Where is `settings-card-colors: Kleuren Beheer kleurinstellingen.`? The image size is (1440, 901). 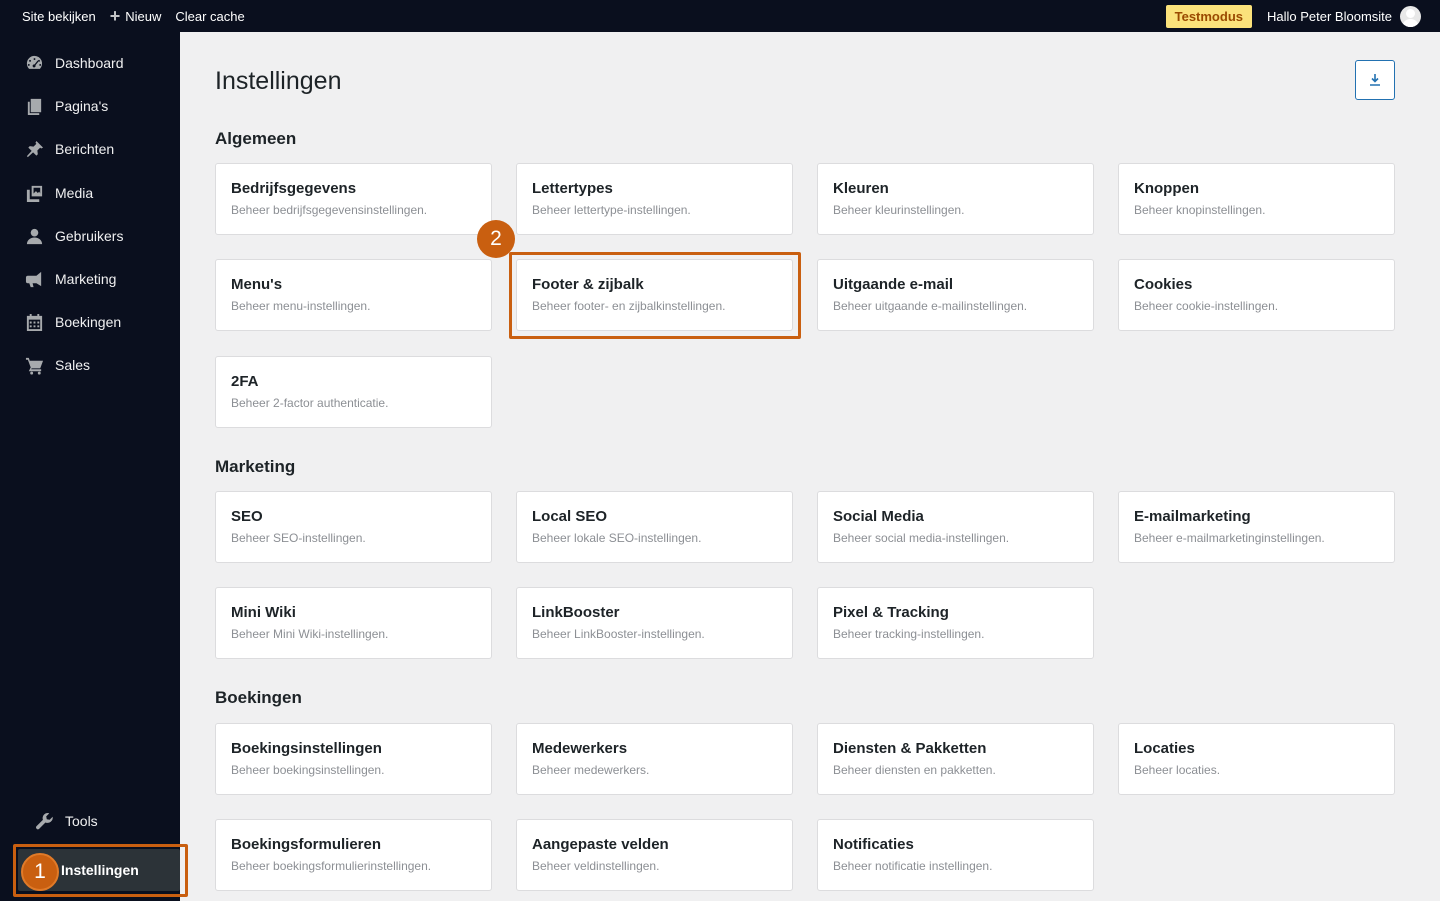 settings-card-colors: Kleuren Beheer kleurinstellingen. is located at coordinates (955, 199).